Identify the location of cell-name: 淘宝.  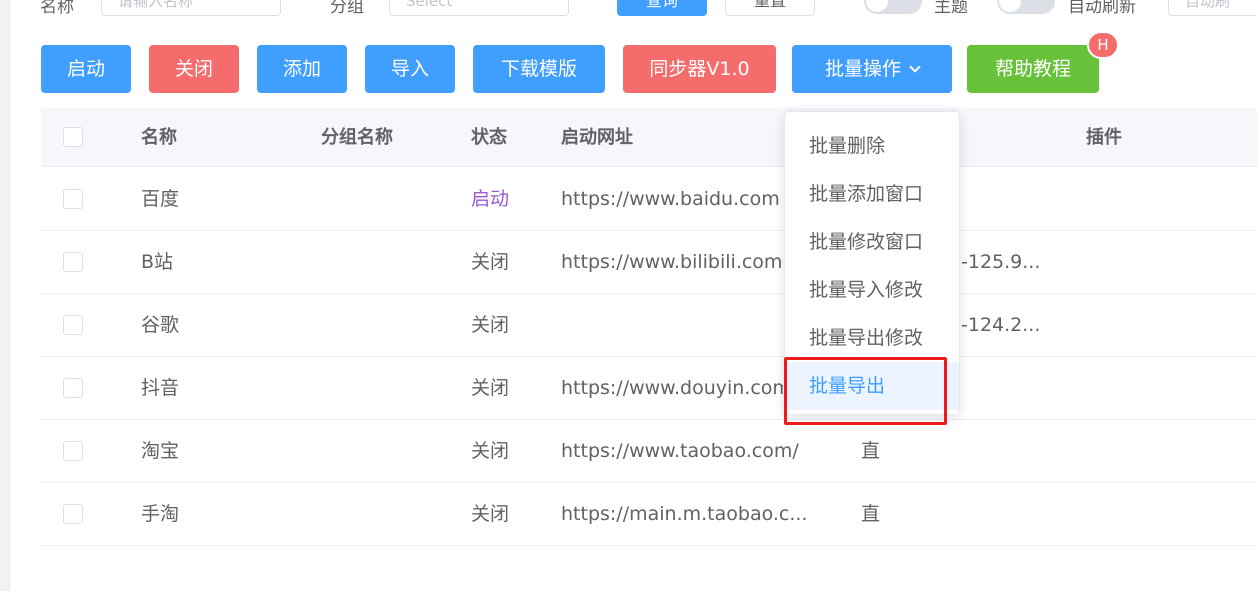
(160, 451).